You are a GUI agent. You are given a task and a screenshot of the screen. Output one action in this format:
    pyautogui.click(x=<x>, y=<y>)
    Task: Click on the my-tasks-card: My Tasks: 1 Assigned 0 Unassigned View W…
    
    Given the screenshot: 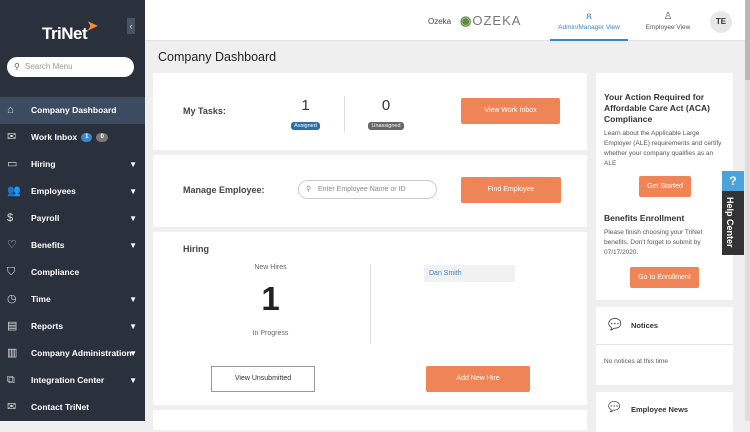 What is the action you would take?
    pyautogui.click(x=370, y=111)
    